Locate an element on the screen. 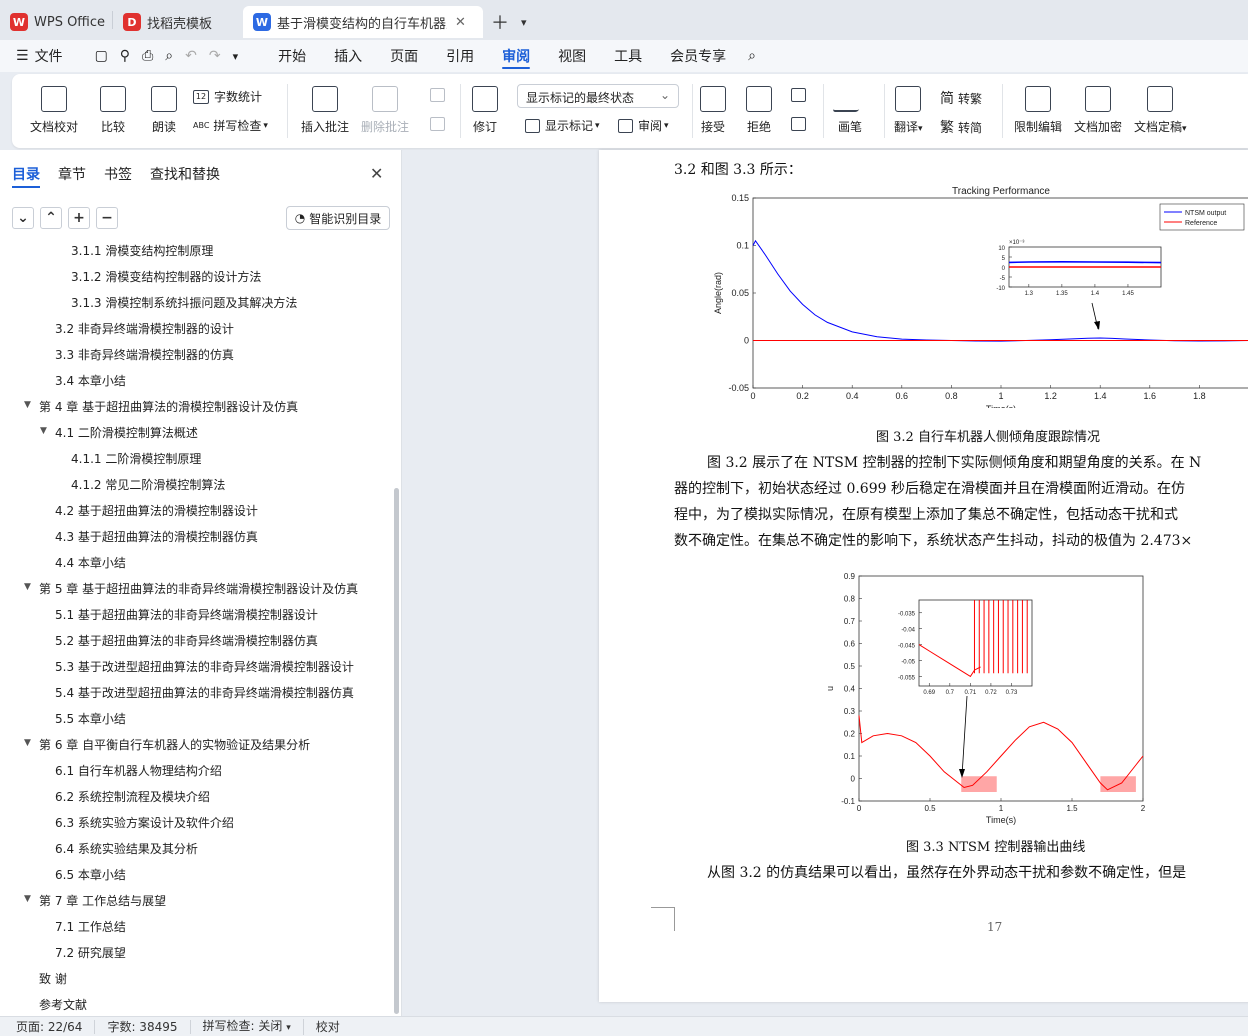 The height and width of the screenshot is (1036, 1248). toc-item: 5.2 基于超扭曲算法的非奇异终端滑模控制器仿真 is located at coordinates (186, 640).